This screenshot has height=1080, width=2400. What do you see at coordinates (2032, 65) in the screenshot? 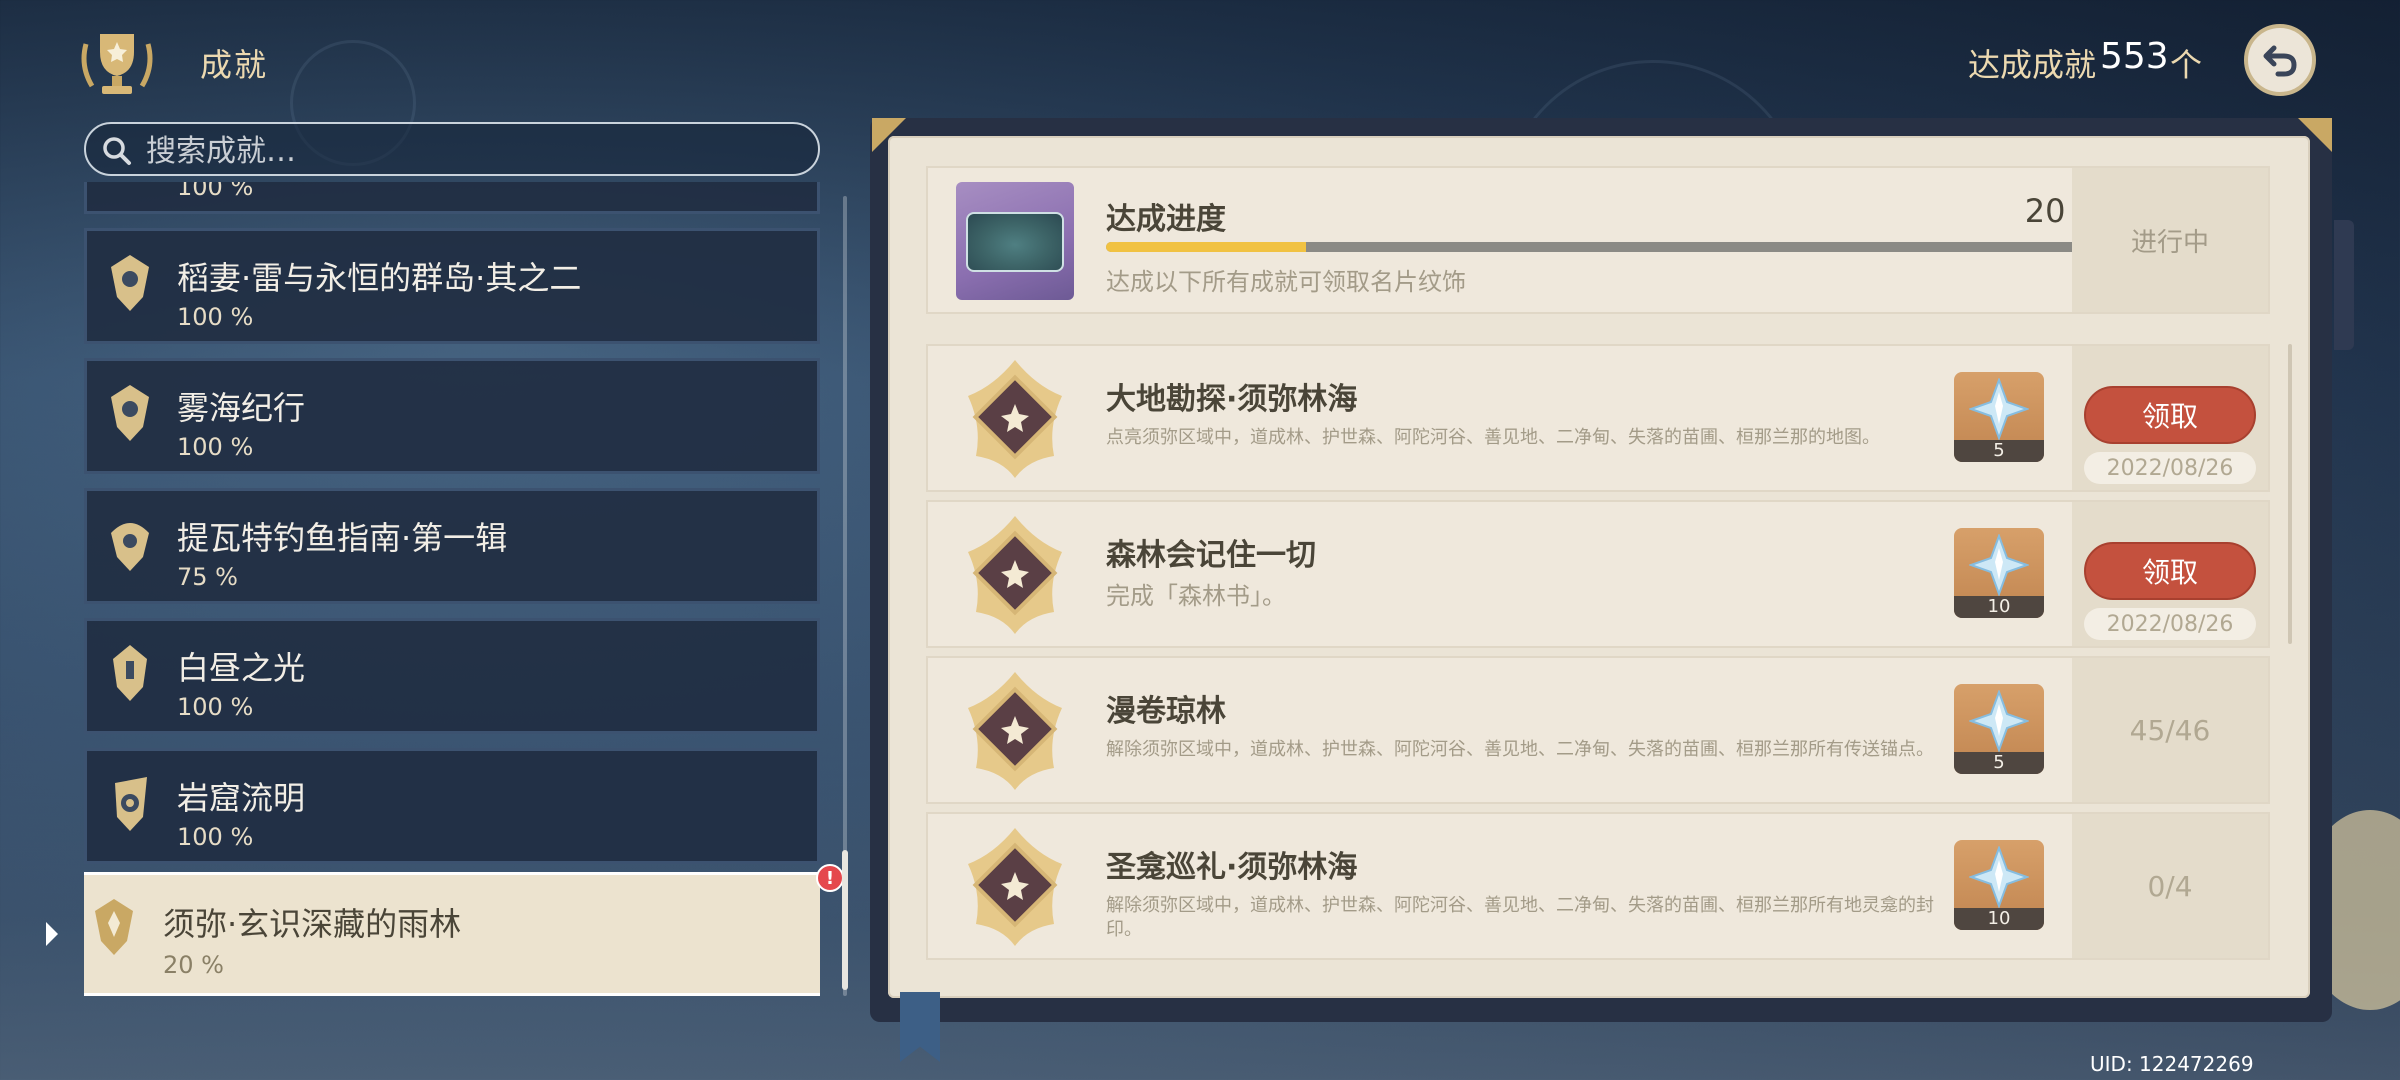
I see `achieved-count-label: 达成成就` at bounding box center [2032, 65].